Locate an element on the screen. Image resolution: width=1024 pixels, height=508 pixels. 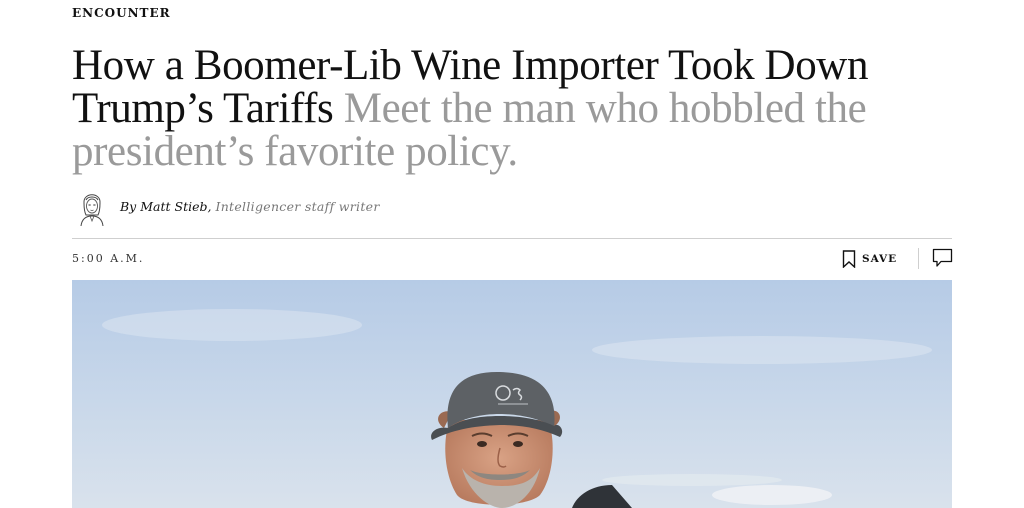
comment-button is located at coordinates (942, 260).